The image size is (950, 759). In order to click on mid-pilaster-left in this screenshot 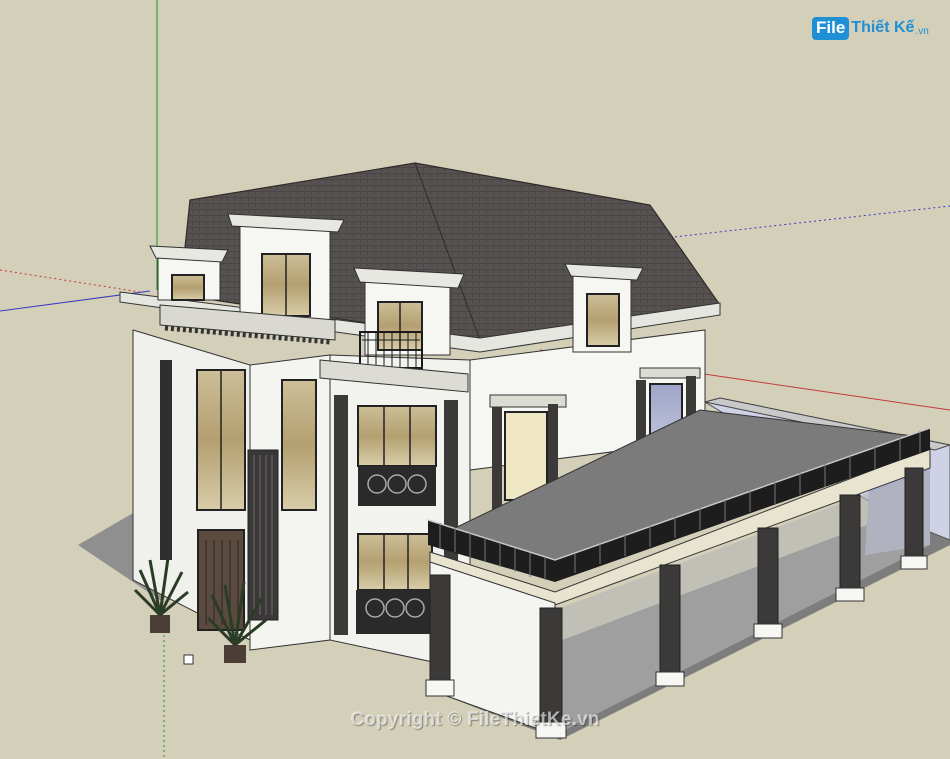, I will do `click(341, 515)`.